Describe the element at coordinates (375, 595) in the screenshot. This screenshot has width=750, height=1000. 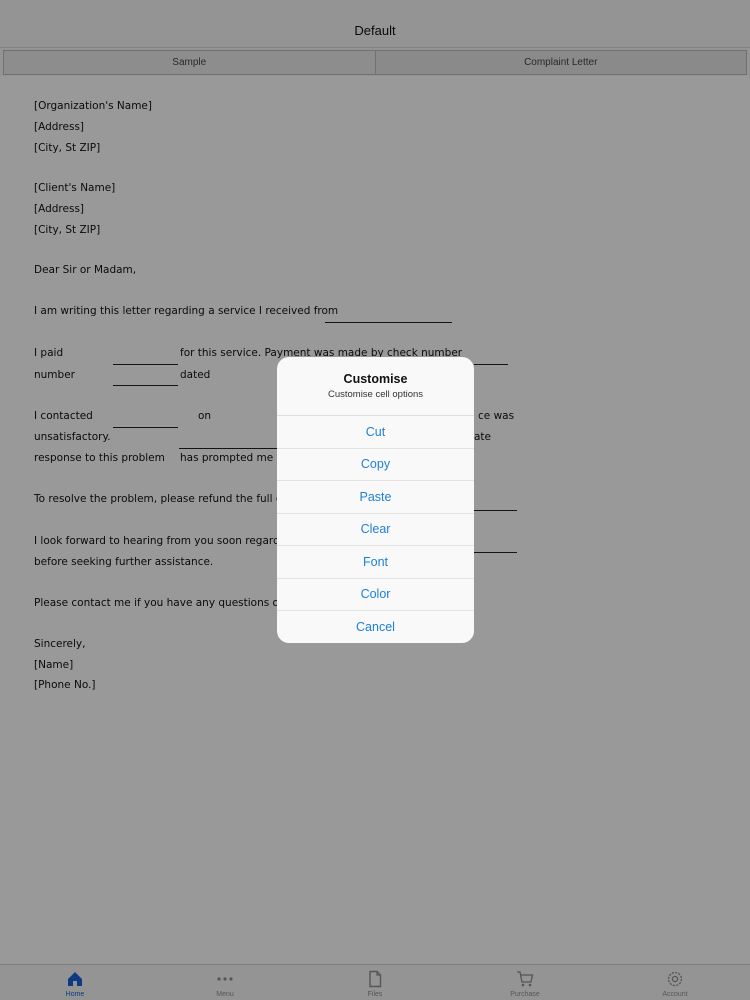
I see `color-button: Color` at that location.